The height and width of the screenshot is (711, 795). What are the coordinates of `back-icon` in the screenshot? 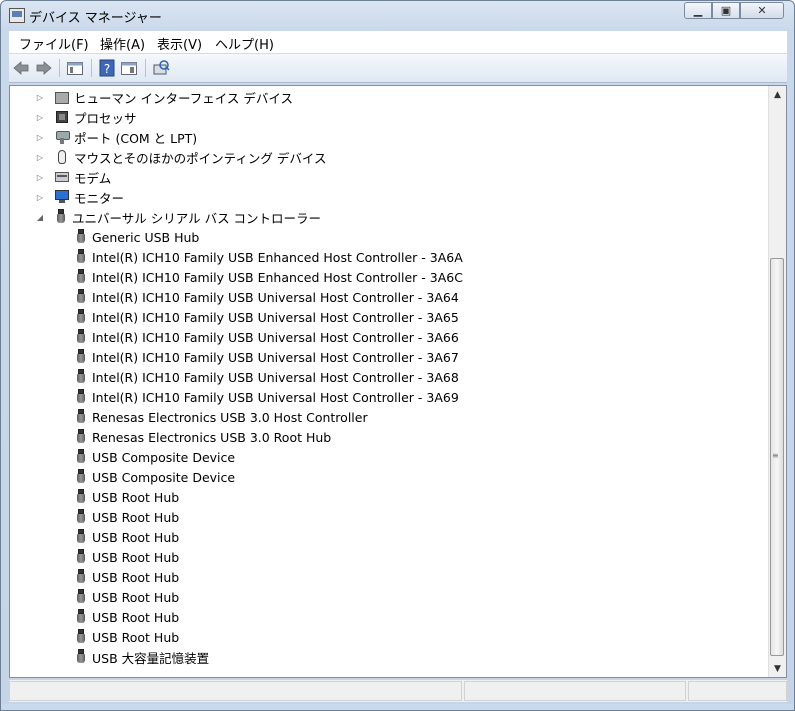 It's located at (21, 68).